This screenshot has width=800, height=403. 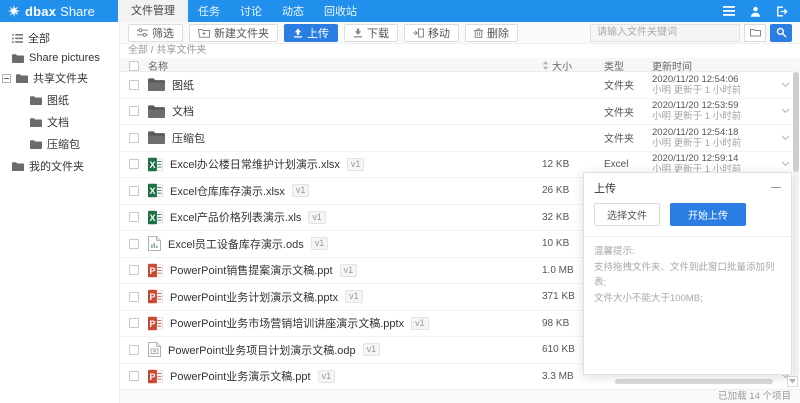 What do you see at coordinates (251, 270) in the screenshot?
I see `file-name: PowerPoint销售提案演示文稿.ppt` at bounding box center [251, 270].